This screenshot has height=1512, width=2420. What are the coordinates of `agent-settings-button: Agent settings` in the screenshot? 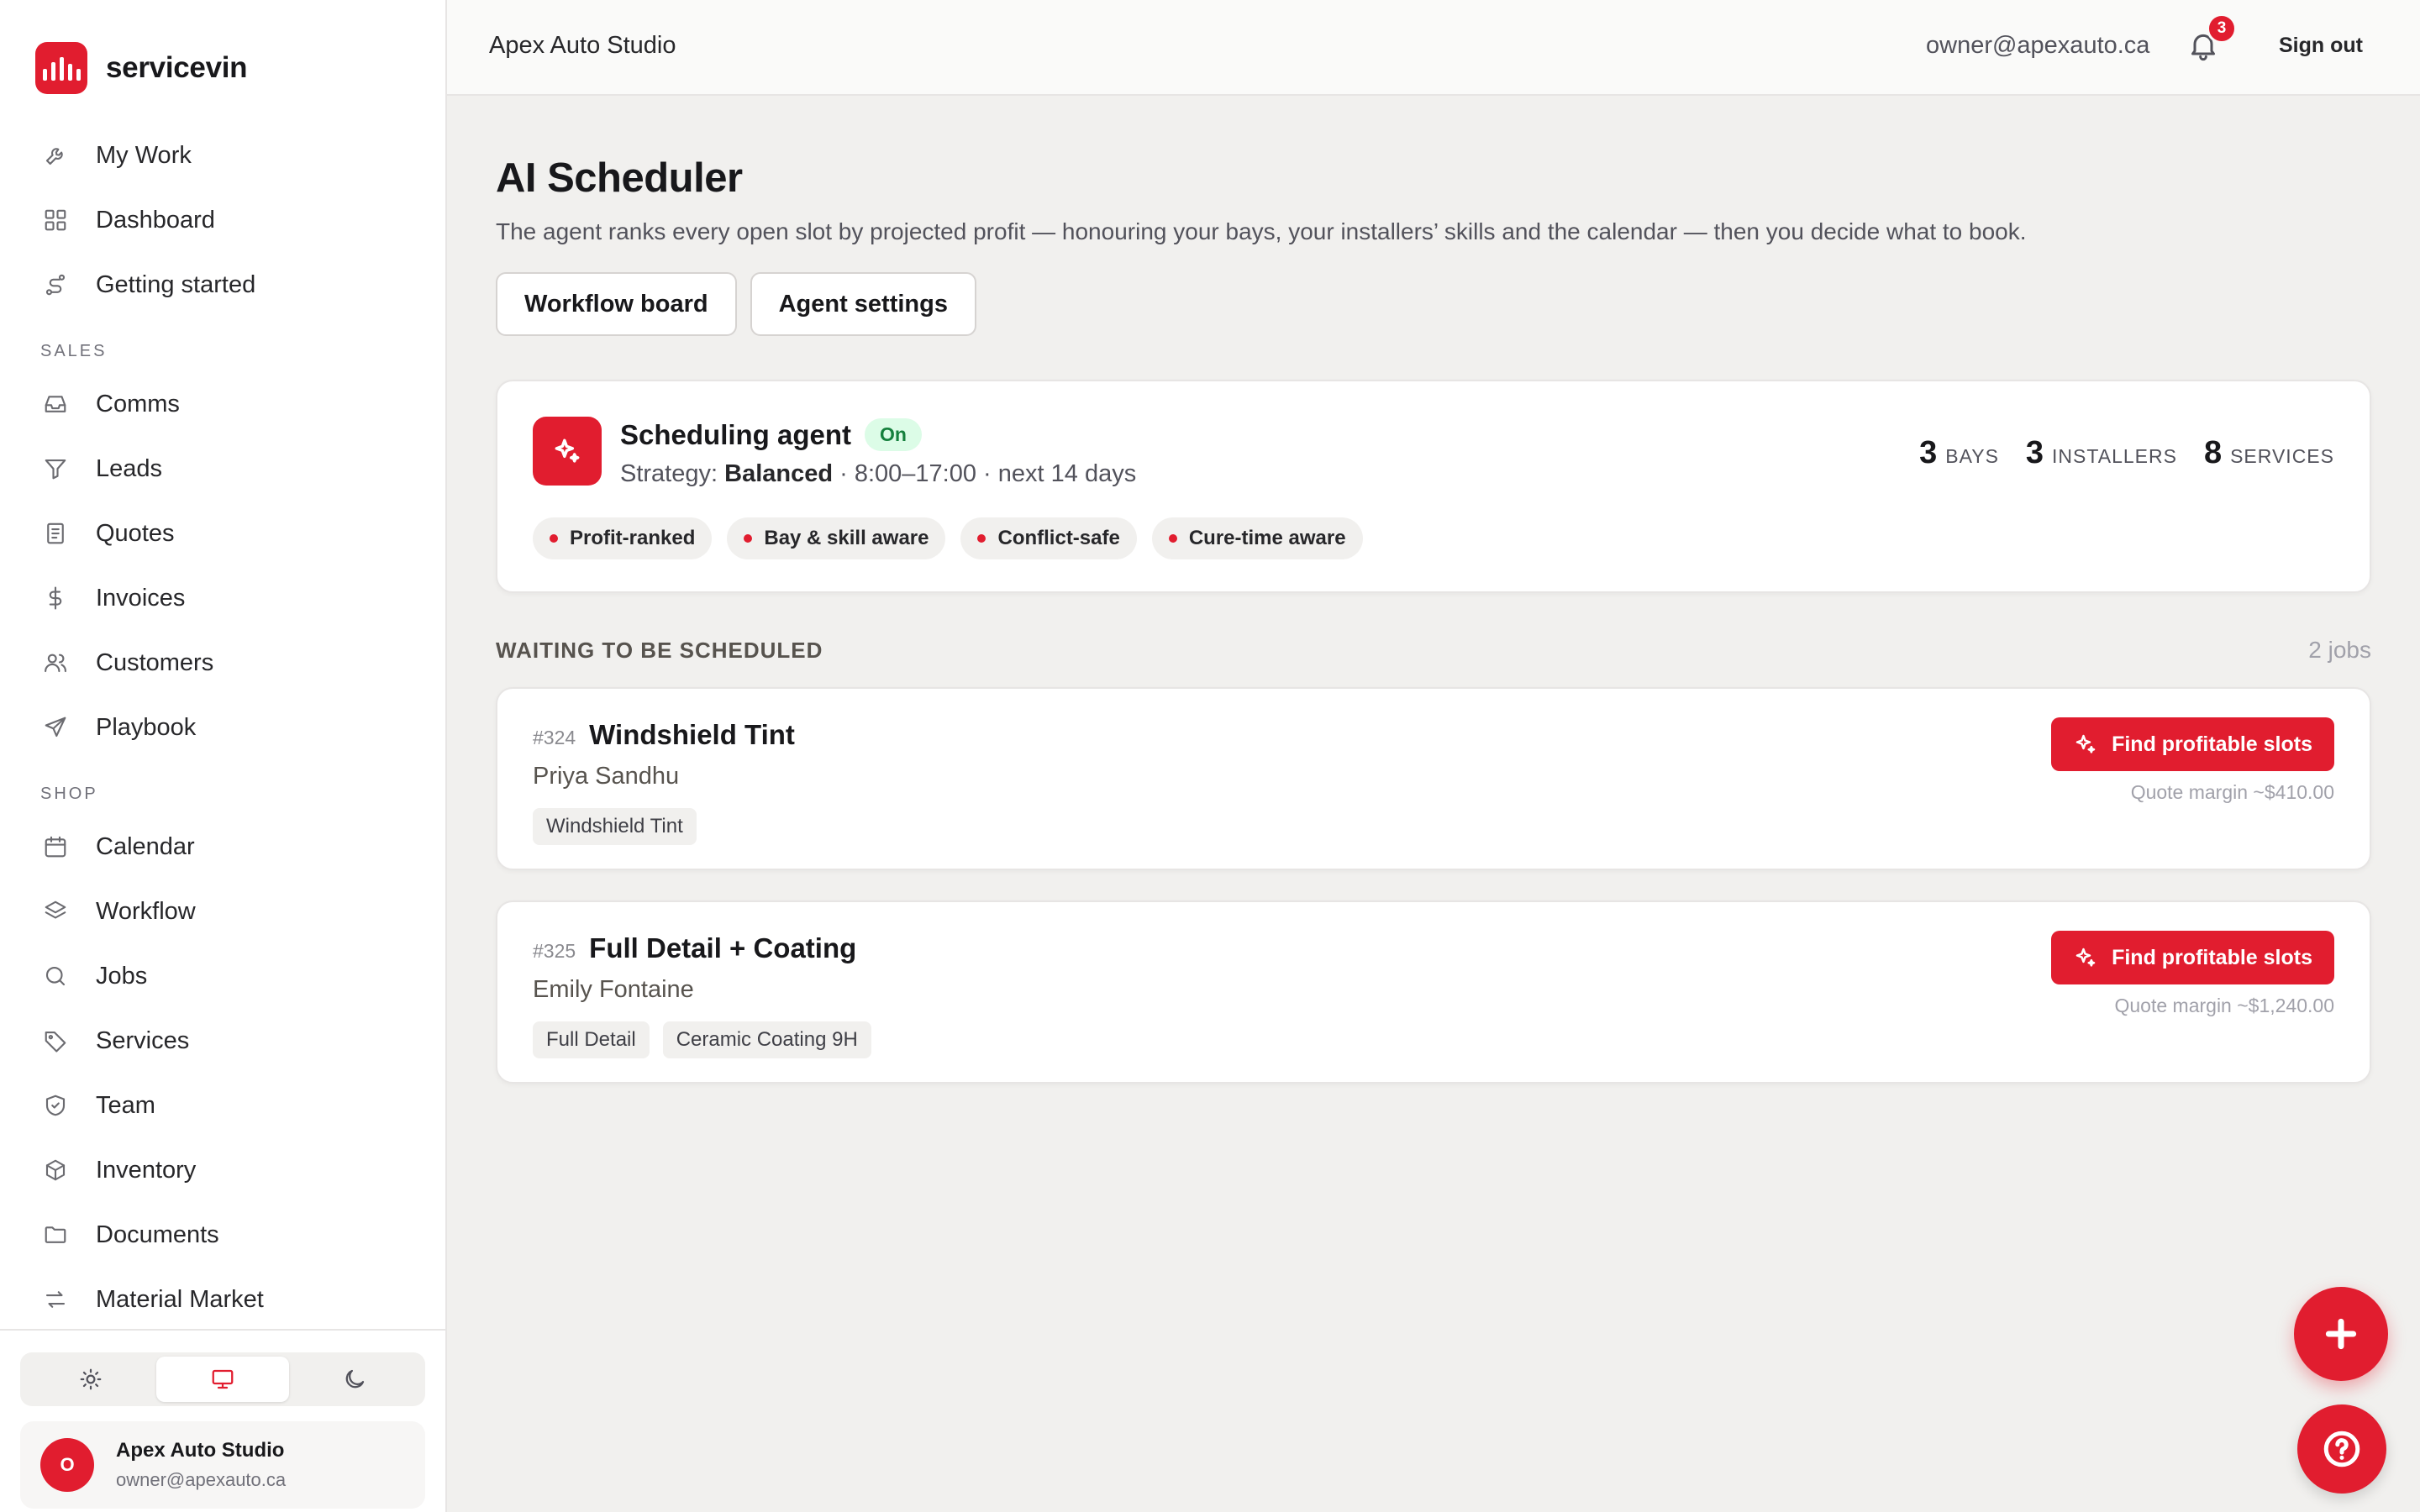 It's located at (863, 304).